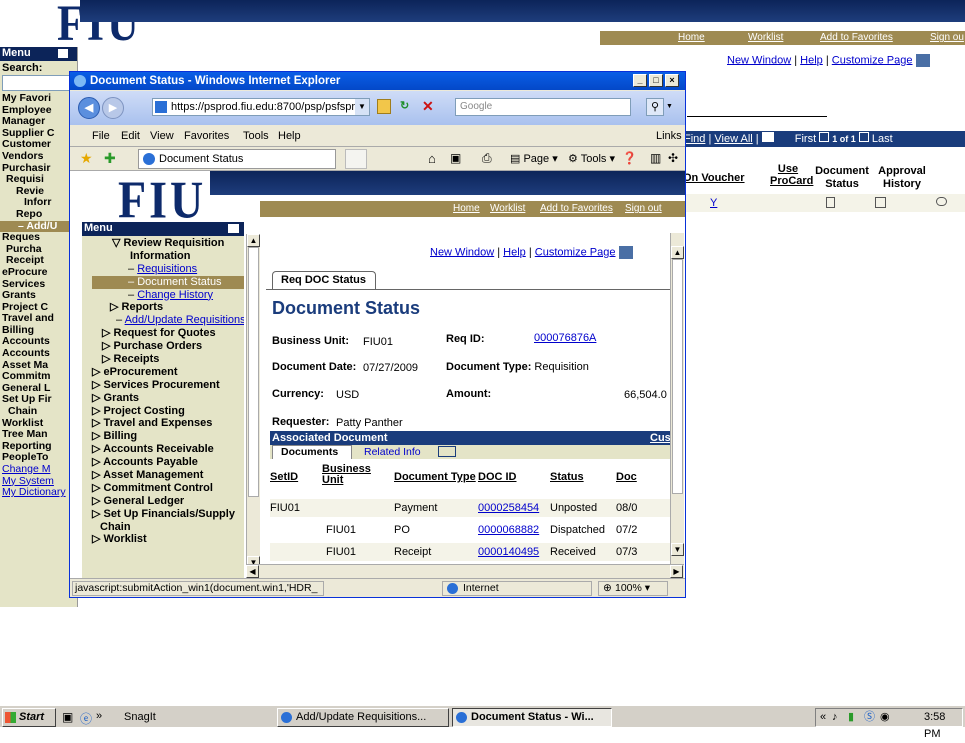 This screenshot has height=743, width=965. What do you see at coordinates (168, 539) in the screenshot?
I see `inner-menu-item: ▷ Worklist` at bounding box center [168, 539].